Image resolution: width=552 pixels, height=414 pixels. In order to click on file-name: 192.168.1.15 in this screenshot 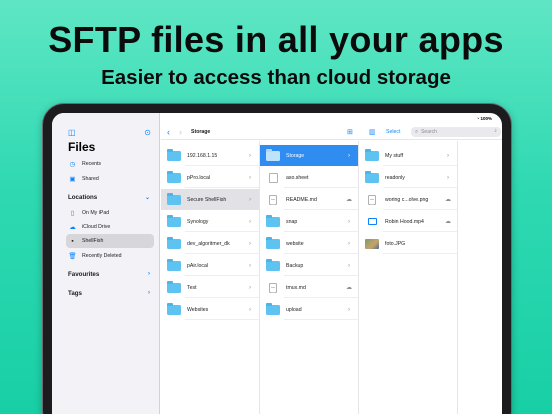, I will do `click(202, 155)`.